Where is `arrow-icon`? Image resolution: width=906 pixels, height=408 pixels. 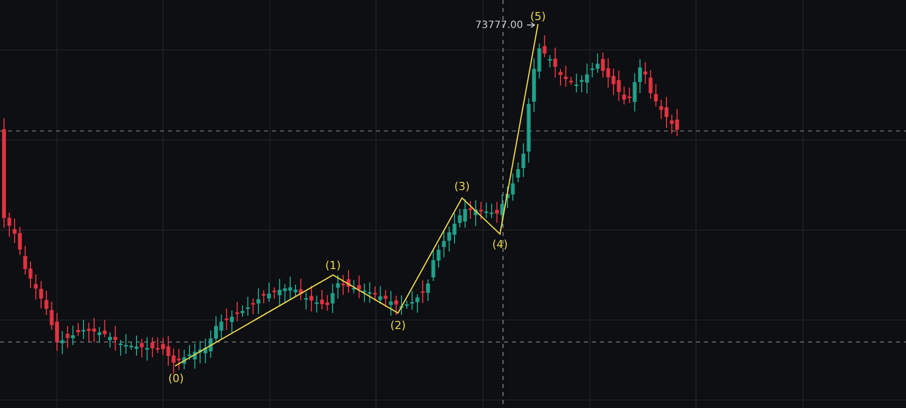
arrow-icon is located at coordinates (531, 25).